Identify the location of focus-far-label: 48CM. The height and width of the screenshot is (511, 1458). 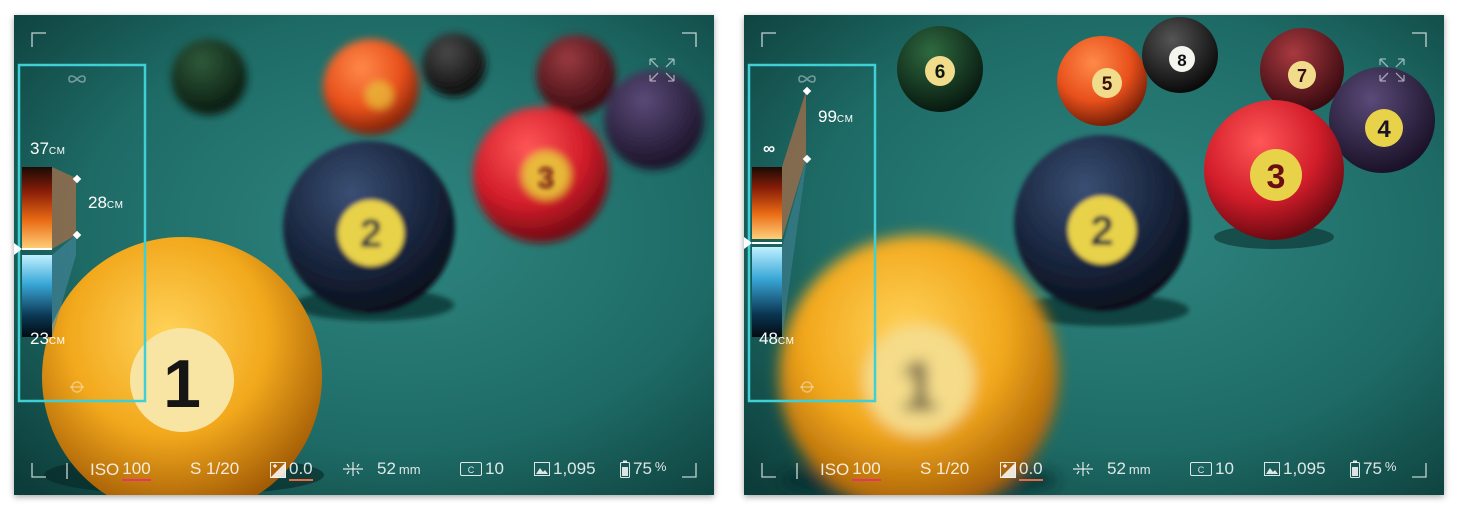
(776, 339).